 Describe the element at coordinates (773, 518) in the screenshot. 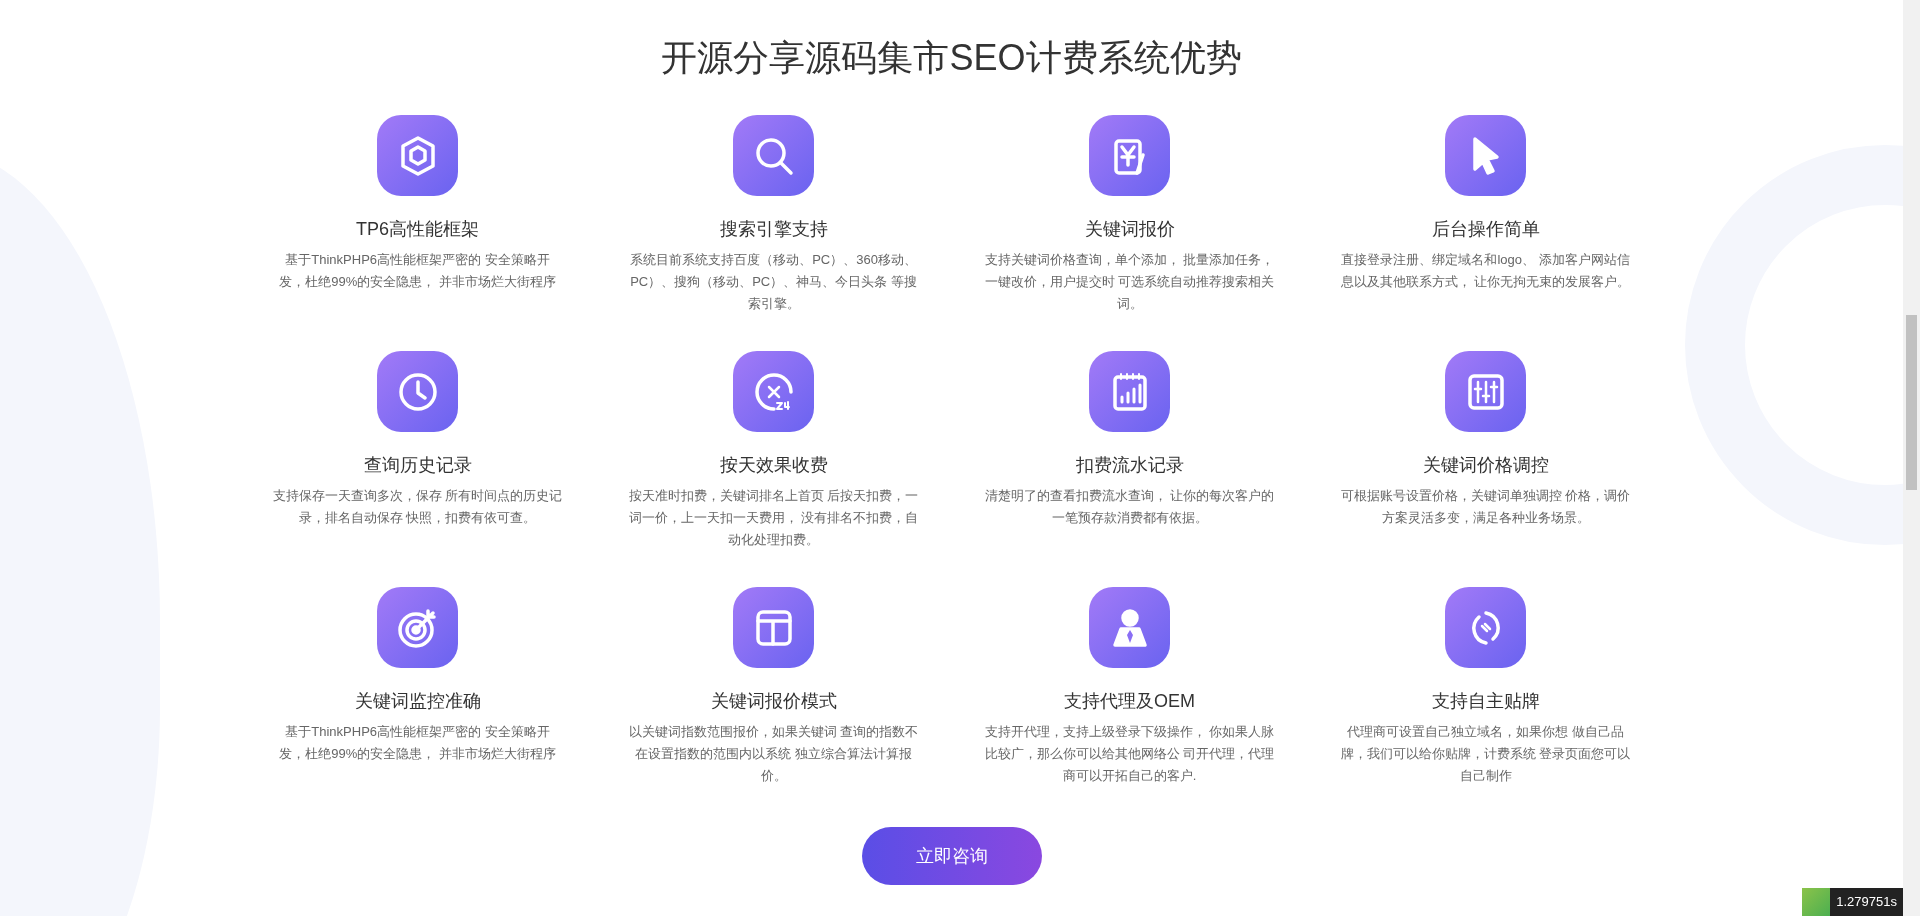

I see `feature-description: 按天准时扣费，关键词排名上首页 后按天扣费，一词一价，上一天扣一天费用， 没有排名不扣费，自动化处理扣费。` at that location.